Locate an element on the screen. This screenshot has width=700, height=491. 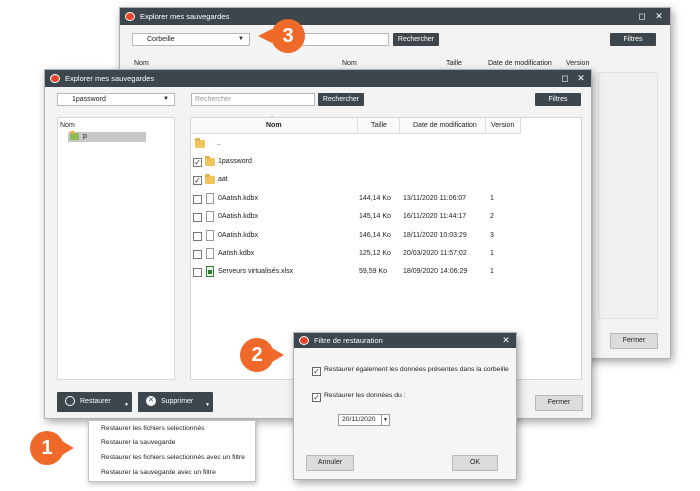
file-name: 1password is located at coordinates (235, 161).